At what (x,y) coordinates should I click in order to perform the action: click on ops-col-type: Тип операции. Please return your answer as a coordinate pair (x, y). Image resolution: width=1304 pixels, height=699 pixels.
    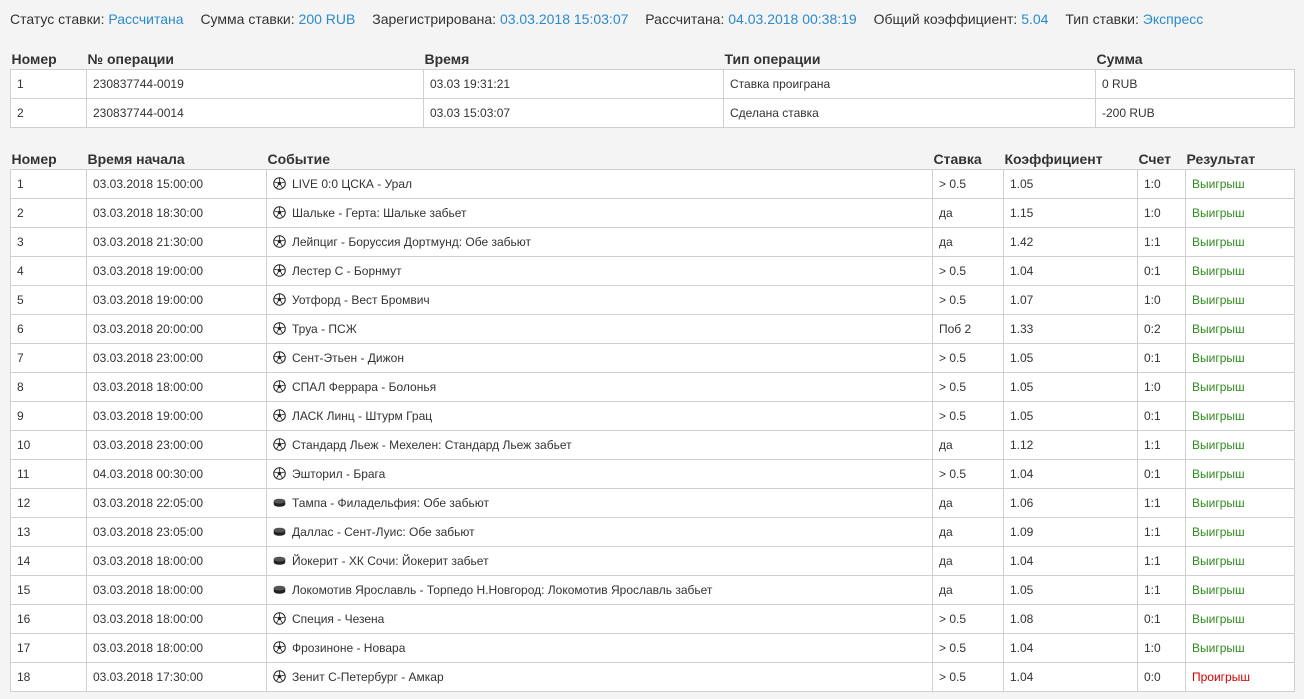
    Looking at the image, I should click on (772, 59).